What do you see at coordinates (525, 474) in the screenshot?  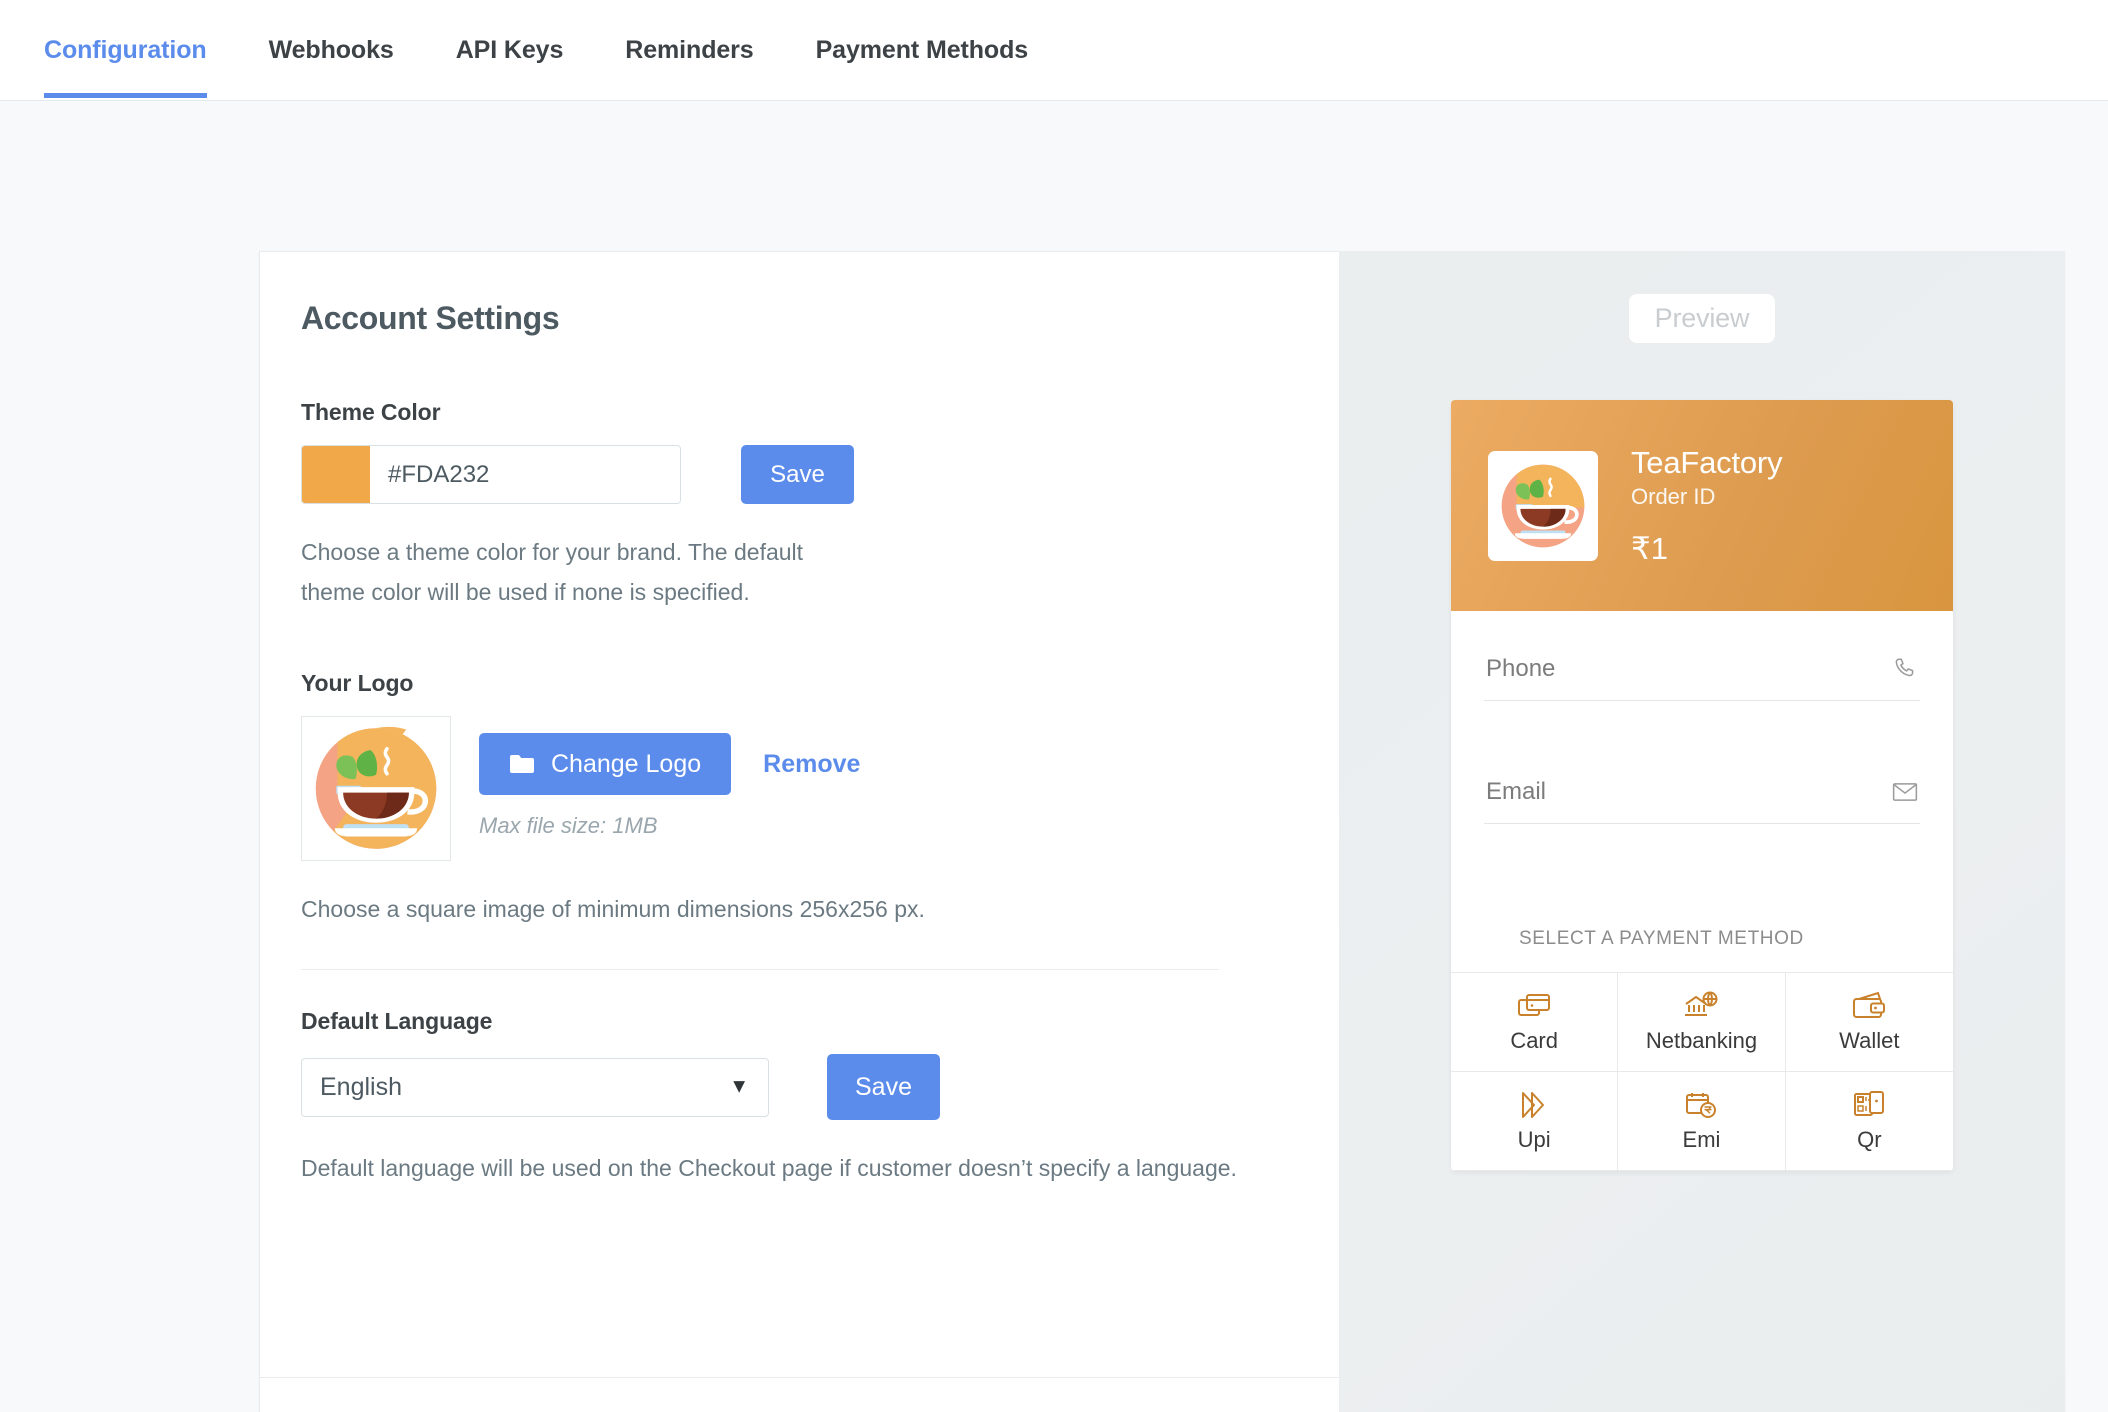 I see `theme-color-input` at bounding box center [525, 474].